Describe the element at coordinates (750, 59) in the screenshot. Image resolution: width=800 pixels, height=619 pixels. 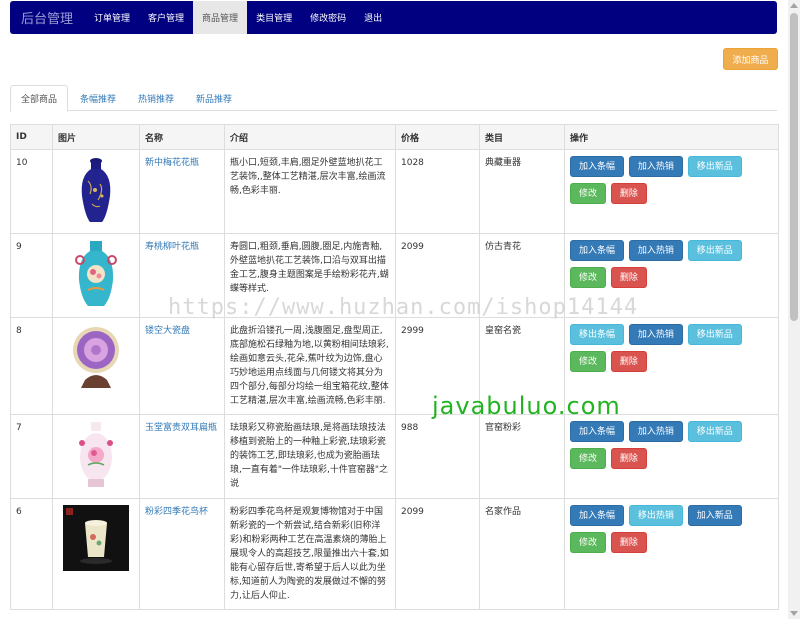
I see `add-product-button: 添加商品` at that location.